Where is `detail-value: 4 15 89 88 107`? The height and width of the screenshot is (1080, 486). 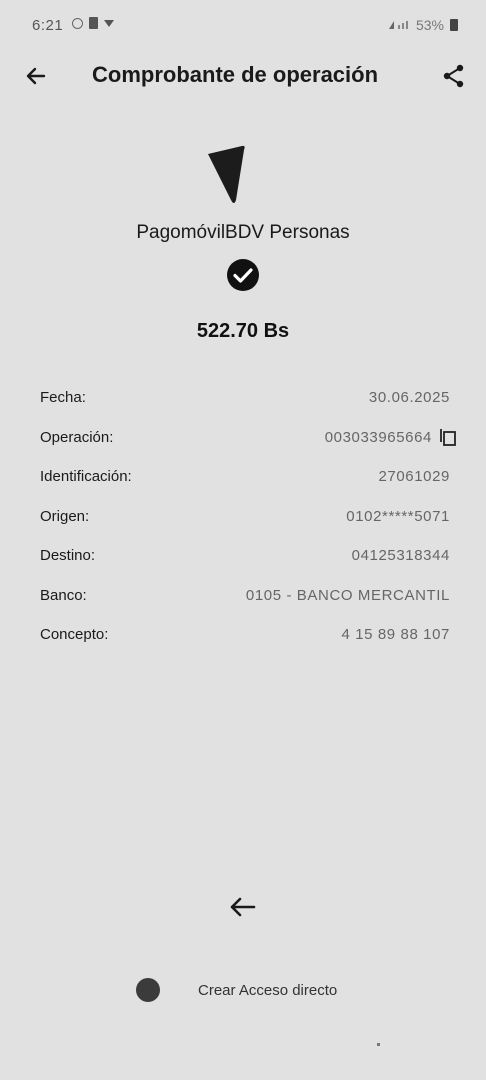
detail-value: 4 15 89 88 107 is located at coordinates (395, 635).